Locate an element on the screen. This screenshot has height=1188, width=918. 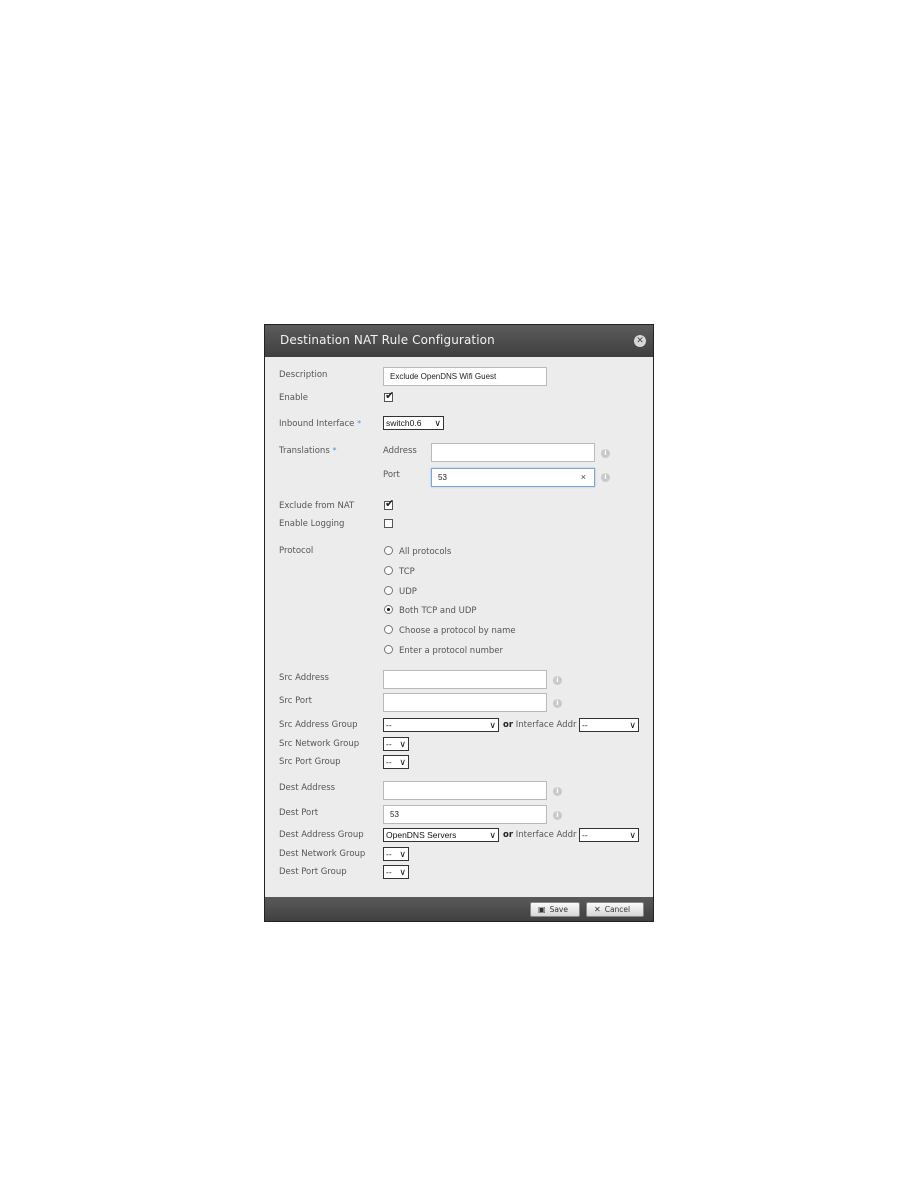
protocol-option-label: Choose a protocol by name is located at coordinates (457, 631).